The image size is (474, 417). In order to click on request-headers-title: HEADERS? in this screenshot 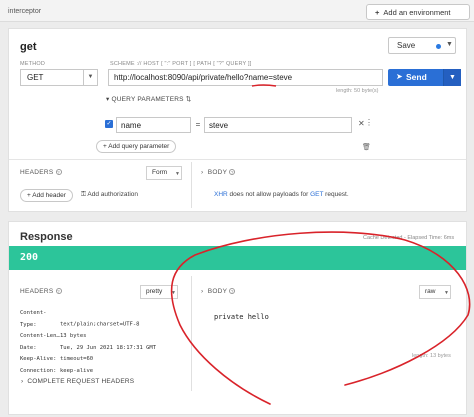, I will do `click(41, 172)`.